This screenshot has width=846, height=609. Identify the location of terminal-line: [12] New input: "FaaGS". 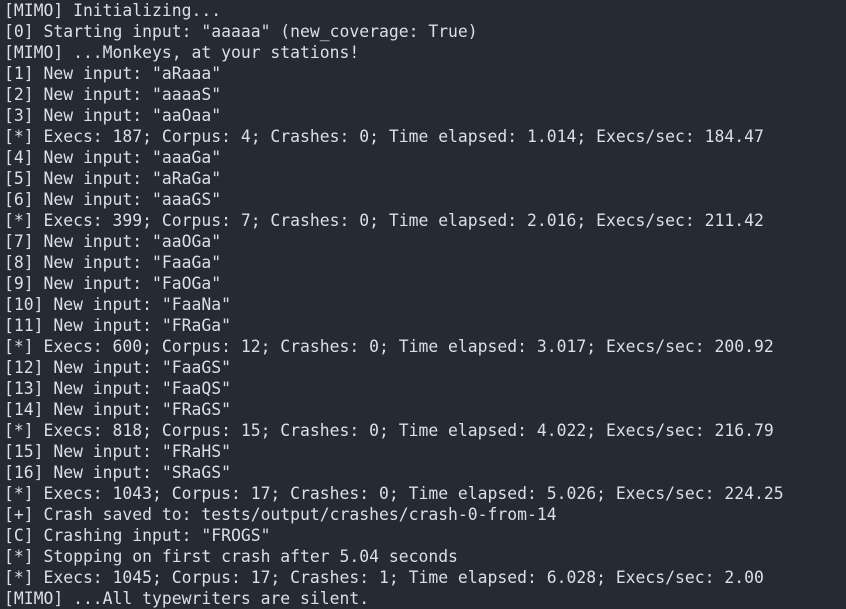
(117, 367).